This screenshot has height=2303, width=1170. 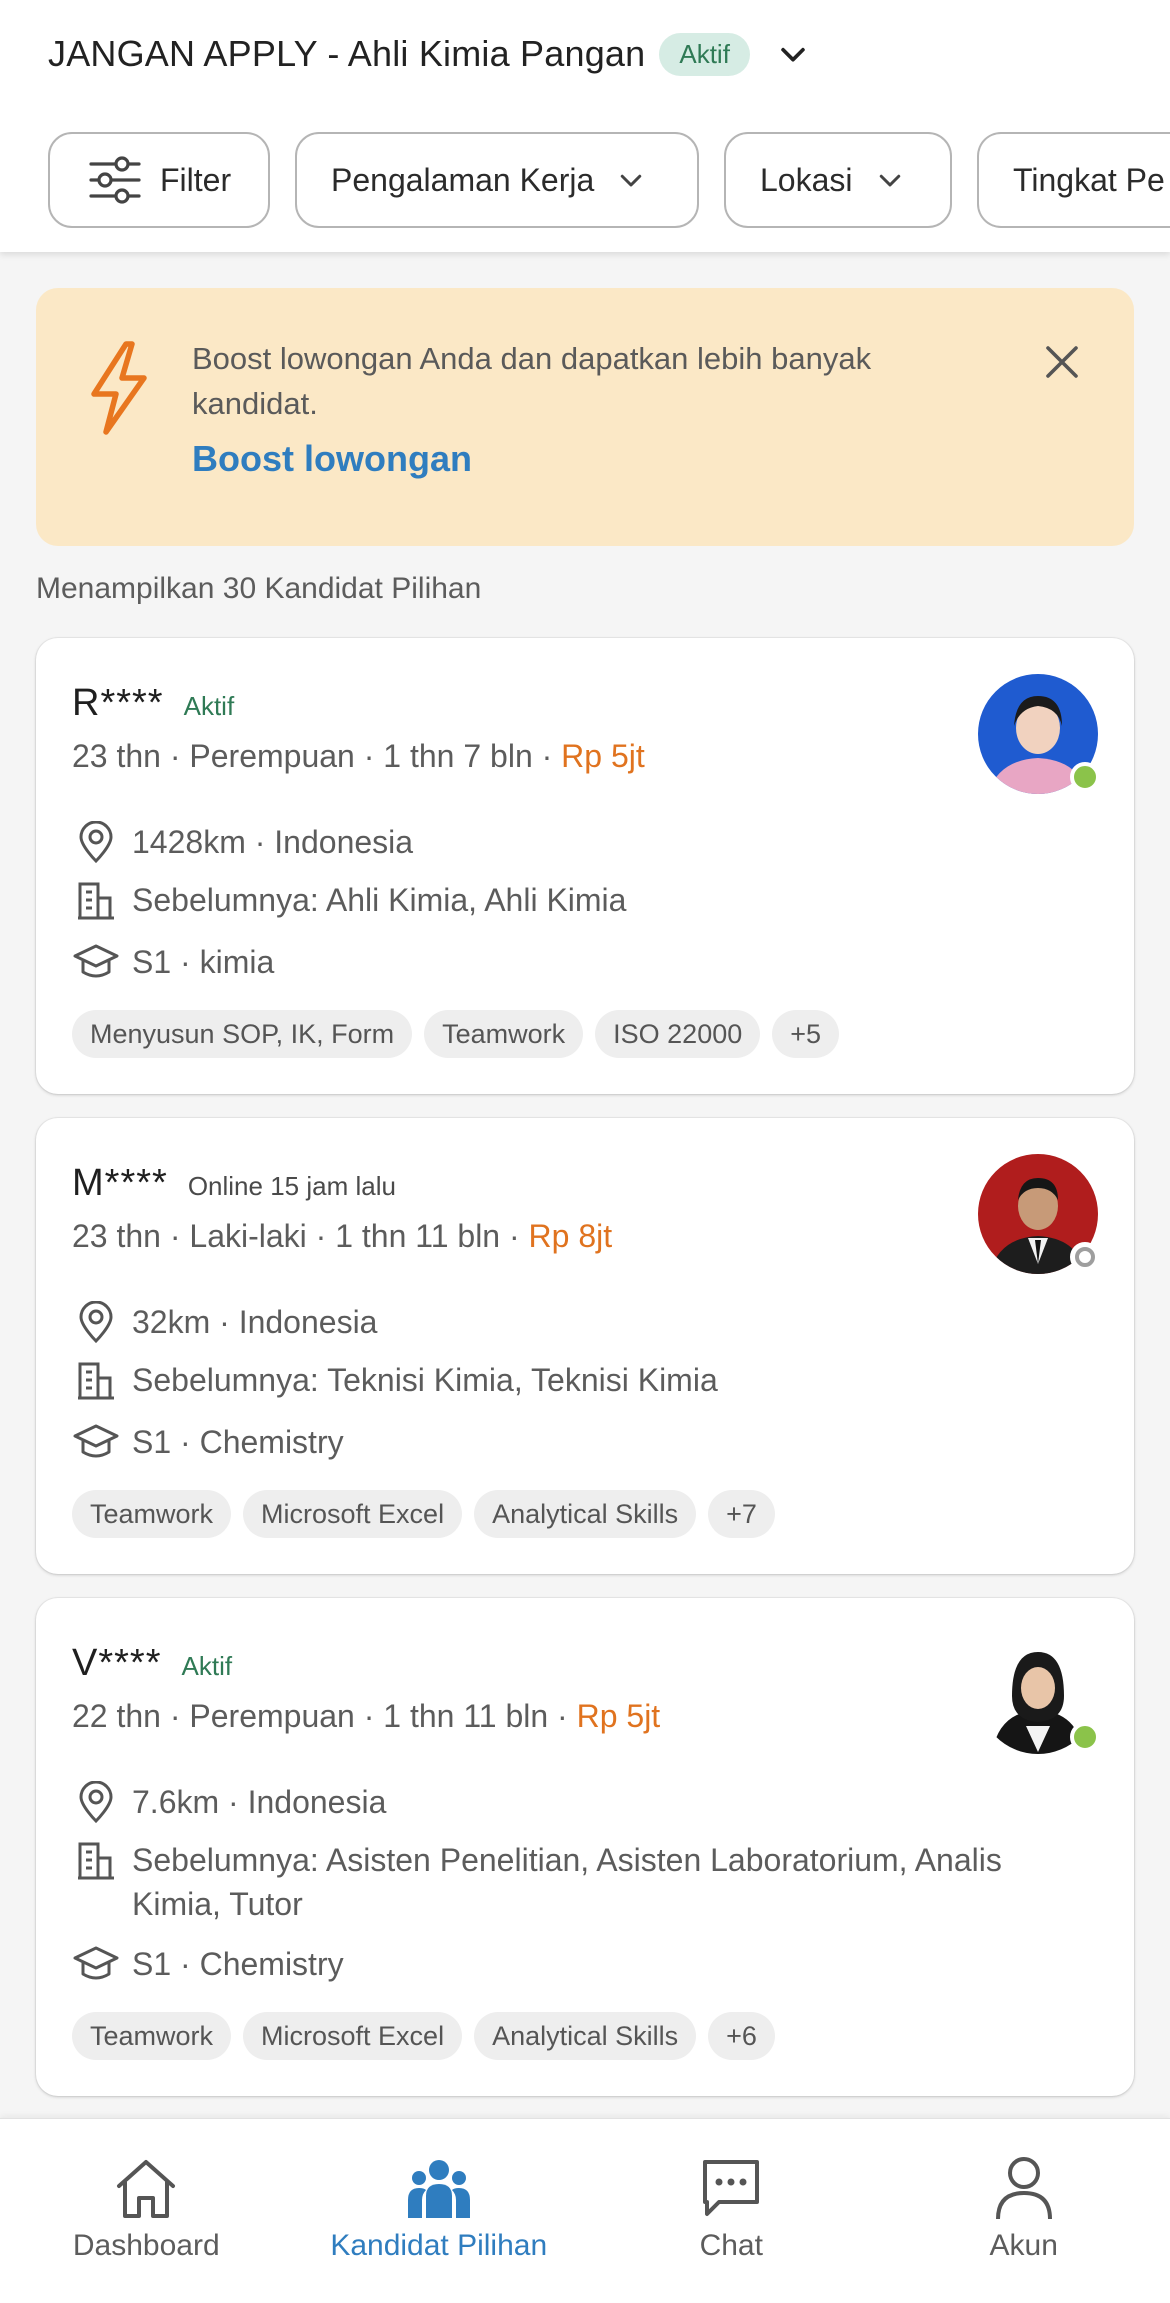 What do you see at coordinates (1085, 1257) in the screenshot?
I see `offline-indicator` at bounding box center [1085, 1257].